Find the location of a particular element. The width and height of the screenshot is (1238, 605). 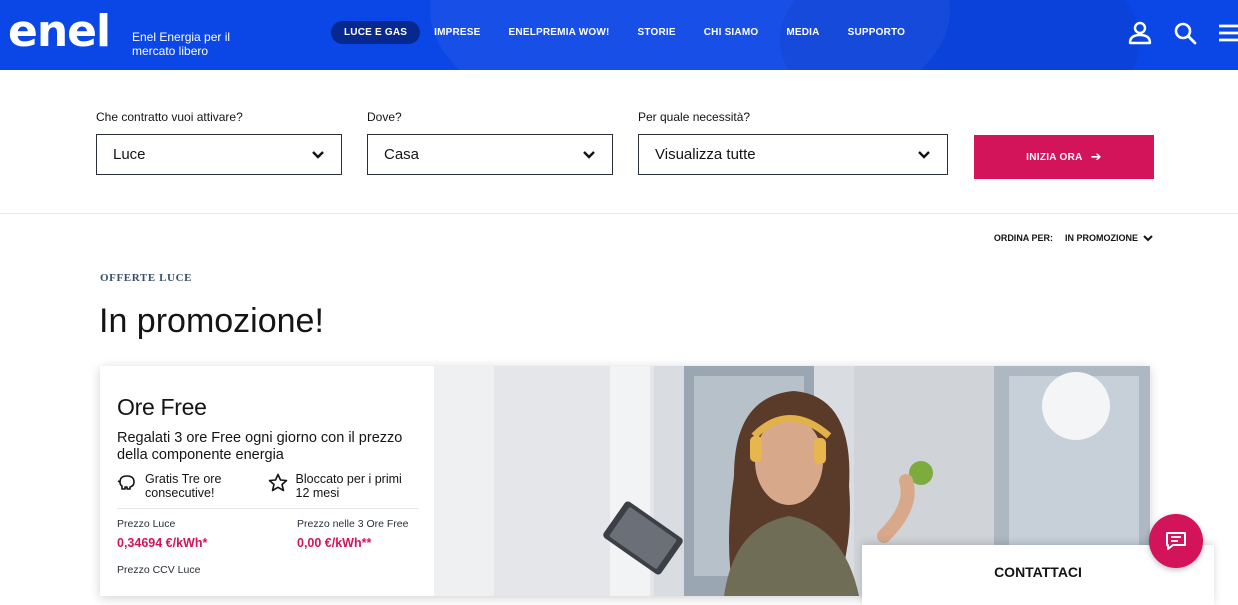

offer-feature-text: Gratis Tre ore consecutive! is located at coordinates (183, 486).